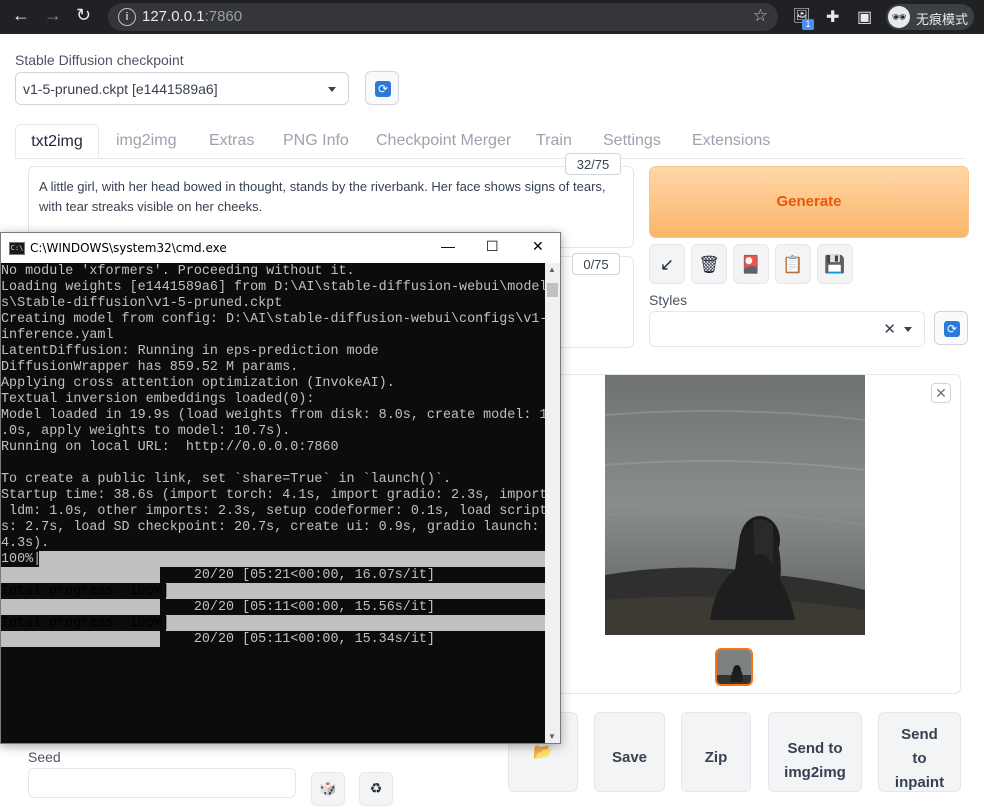 This screenshot has height=806, width=984. What do you see at coordinates (142, 303) in the screenshot?
I see `cmd-line: s\Stable-diffusion\v1-5-pruned.ckpt` at bounding box center [142, 303].